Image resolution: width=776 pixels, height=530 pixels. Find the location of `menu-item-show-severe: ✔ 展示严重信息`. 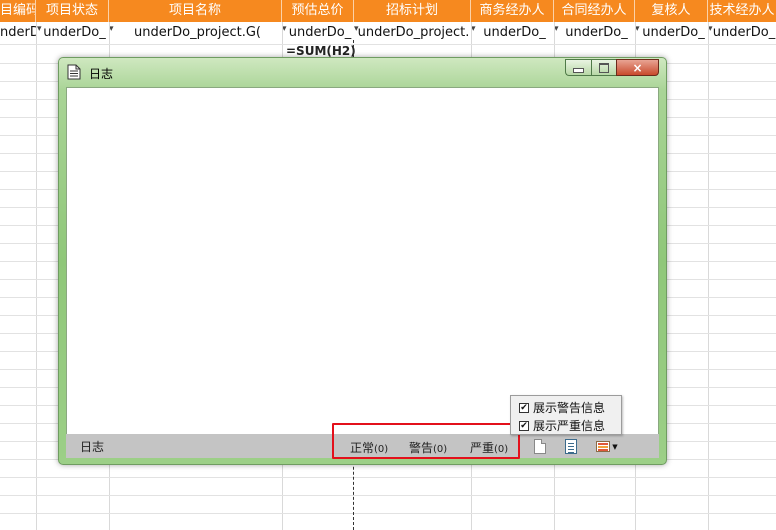

menu-item-show-severe: ✔ 展示严重信息 is located at coordinates (562, 425).